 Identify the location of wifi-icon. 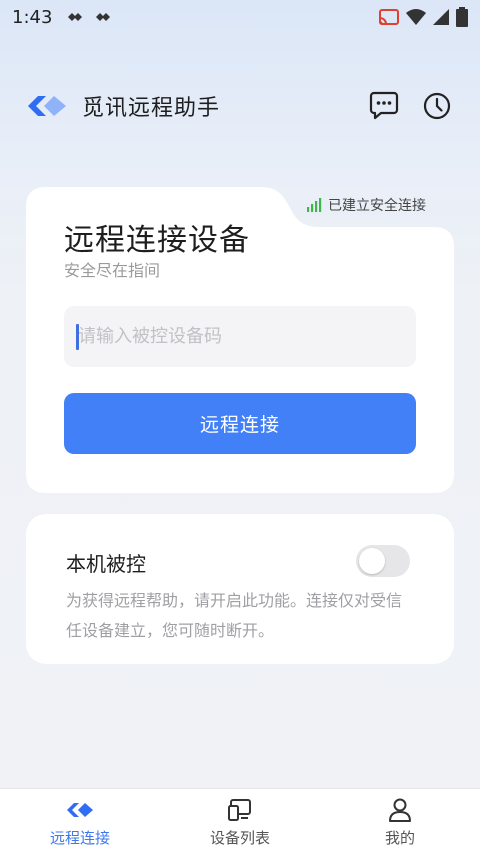
(416, 17).